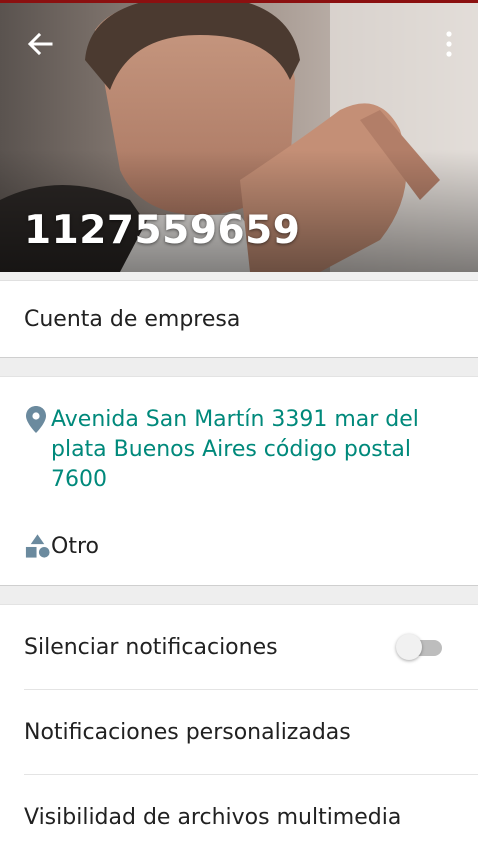  I want to click on more-vert-icon, so click(449, 44).